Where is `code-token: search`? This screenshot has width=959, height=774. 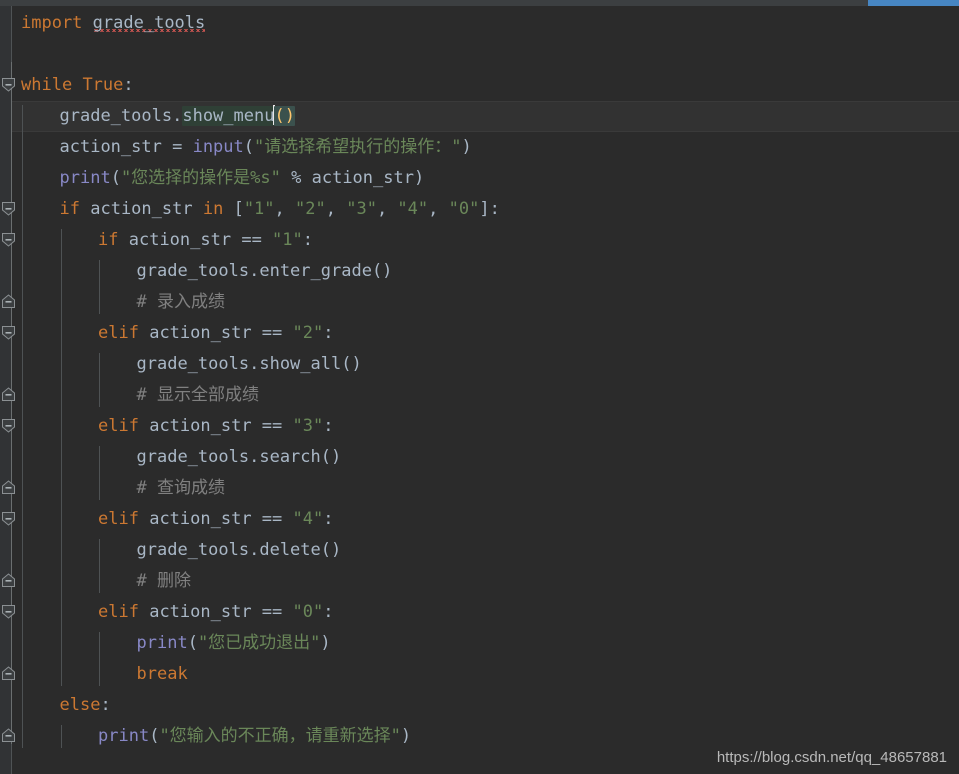
code-token: search is located at coordinates (290, 457).